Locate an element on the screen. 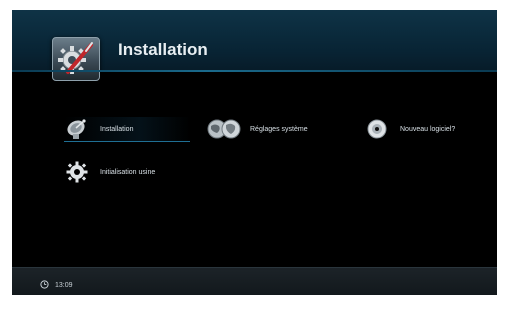 The image size is (508, 315). status-bar: 13:09 is located at coordinates (254, 281).